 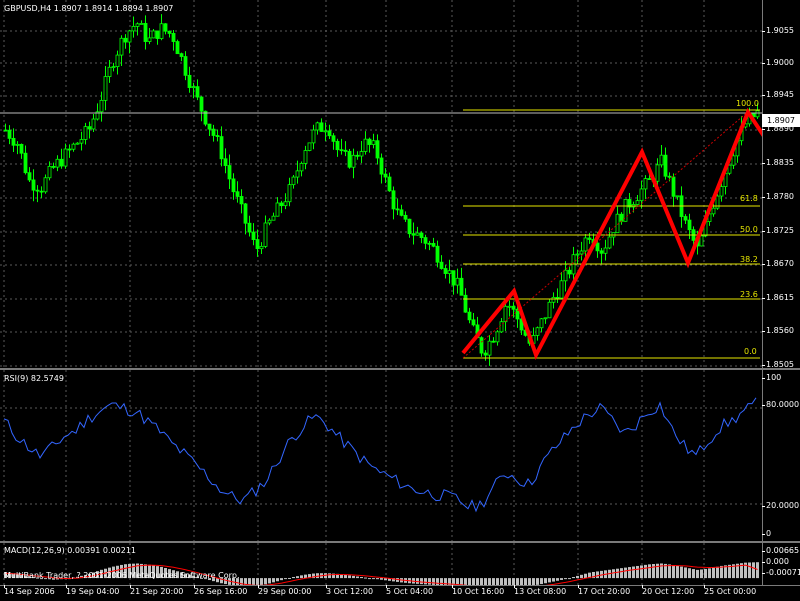 What do you see at coordinates (93, 590) in the screenshot?
I see `time-tick: 19 Sep 04:00` at bounding box center [93, 590].